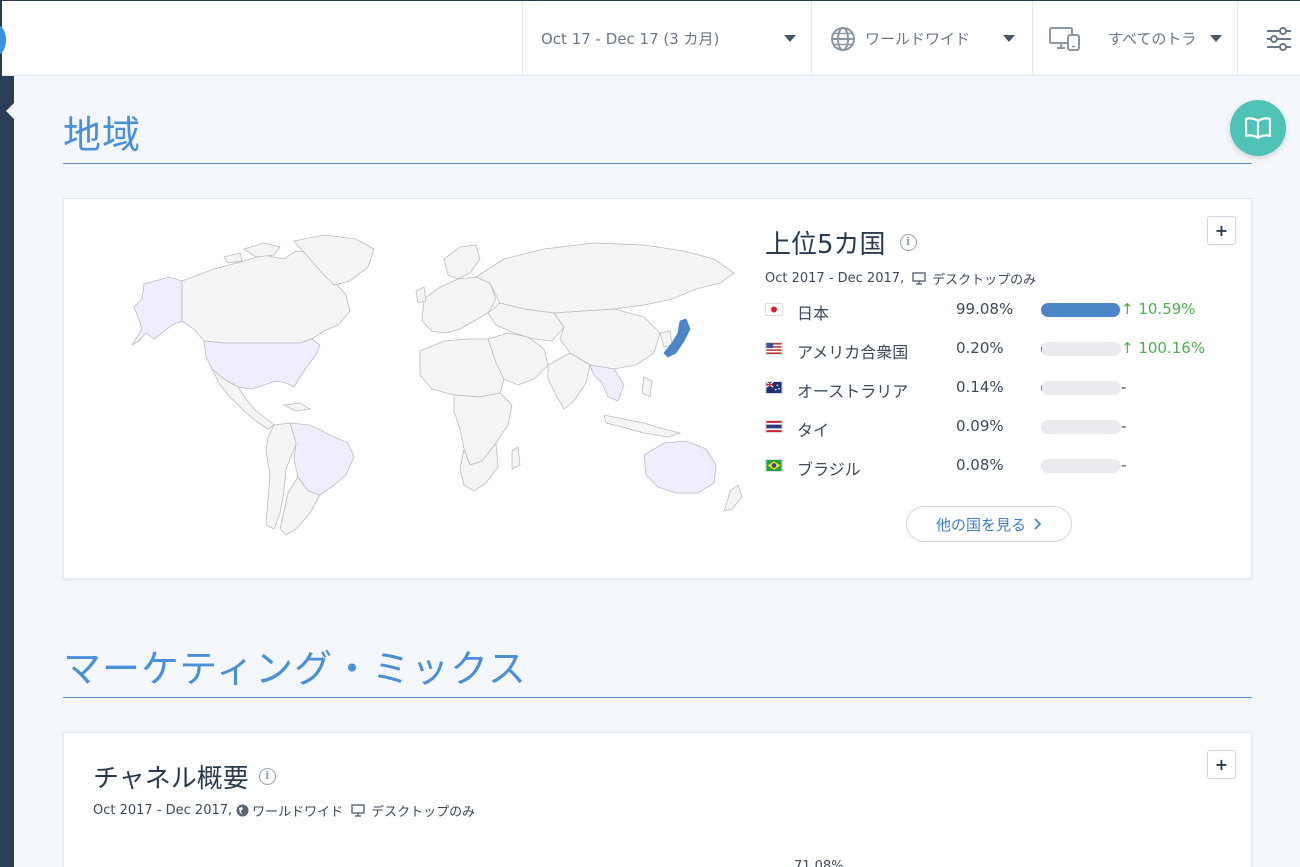 The height and width of the screenshot is (867, 1300). Describe the element at coordinates (607, 383) in the screenshot. I see `map-region-southeast-asia` at that location.